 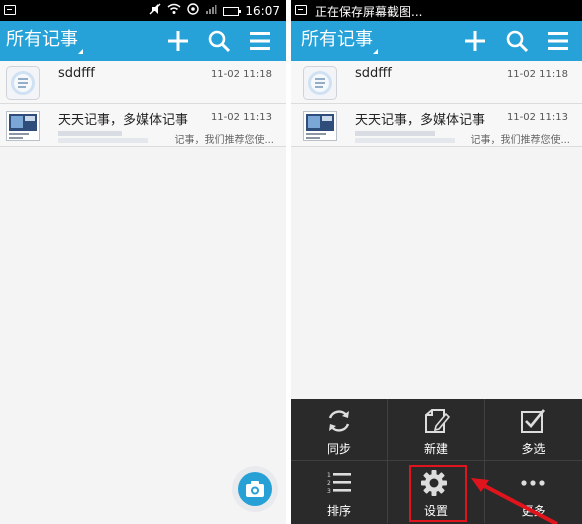 What do you see at coordinates (80, 51) in the screenshot?
I see `dropdown-caret-icon` at bounding box center [80, 51].